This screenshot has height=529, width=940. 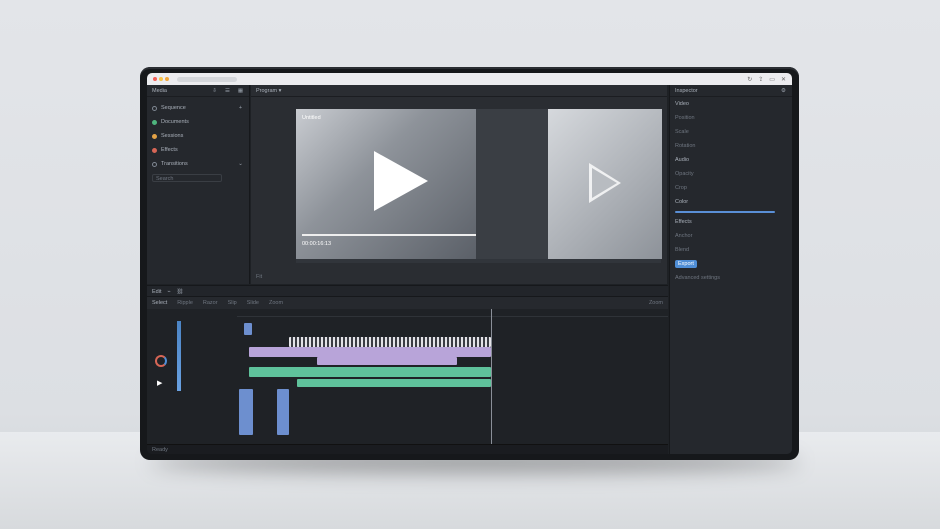 I want to click on timeline-header: Edit ⌁ ⛓, so click(x=407, y=291).